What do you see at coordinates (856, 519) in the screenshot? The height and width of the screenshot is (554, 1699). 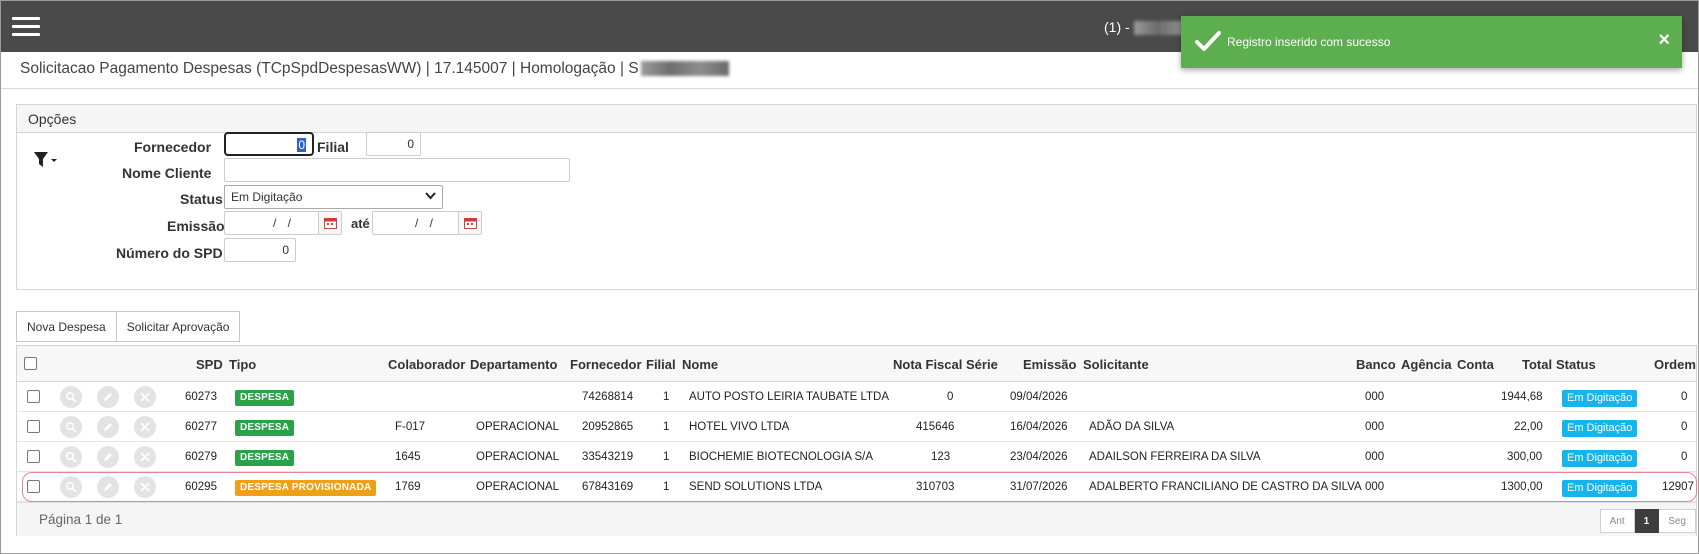 I see `table-footer: Página 1 de 1 Ant 1 Seg` at bounding box center [856, 519].